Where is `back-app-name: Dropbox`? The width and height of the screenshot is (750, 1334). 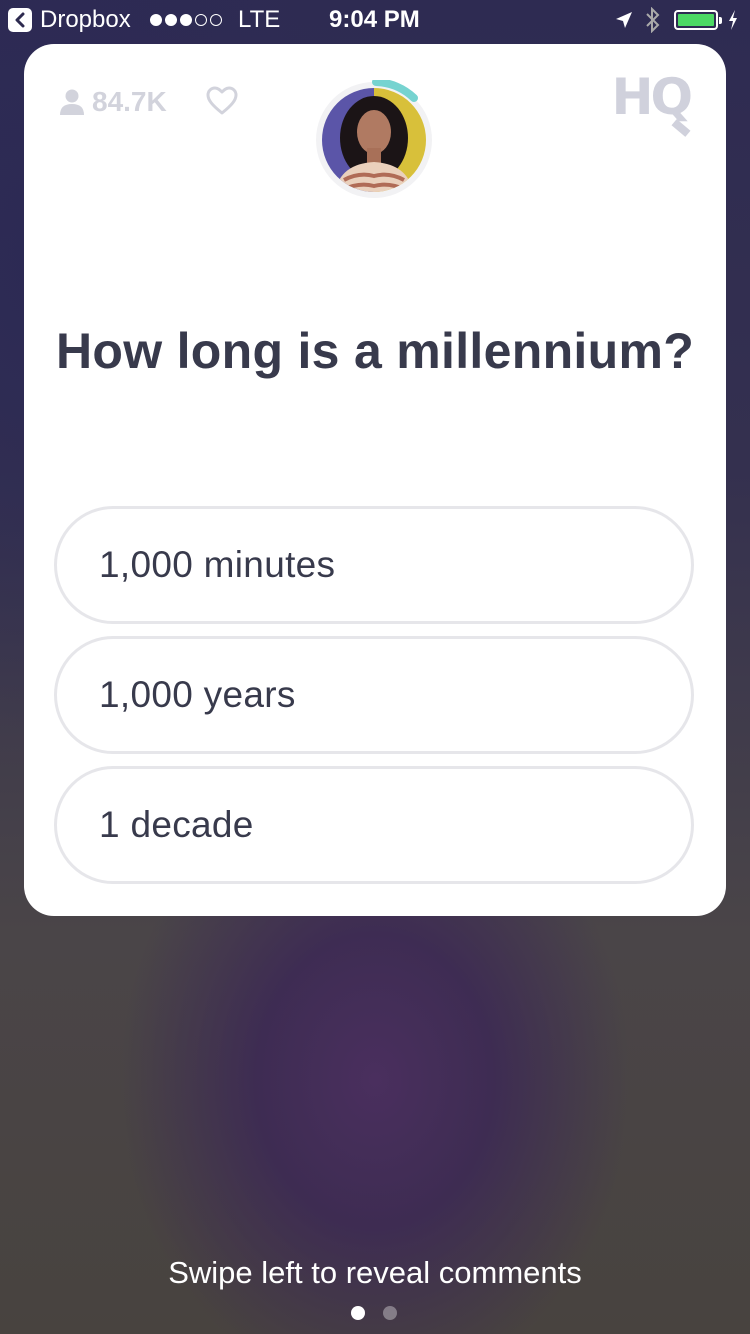
back-app-name: Dropbox is located at coordinates (85, 20).